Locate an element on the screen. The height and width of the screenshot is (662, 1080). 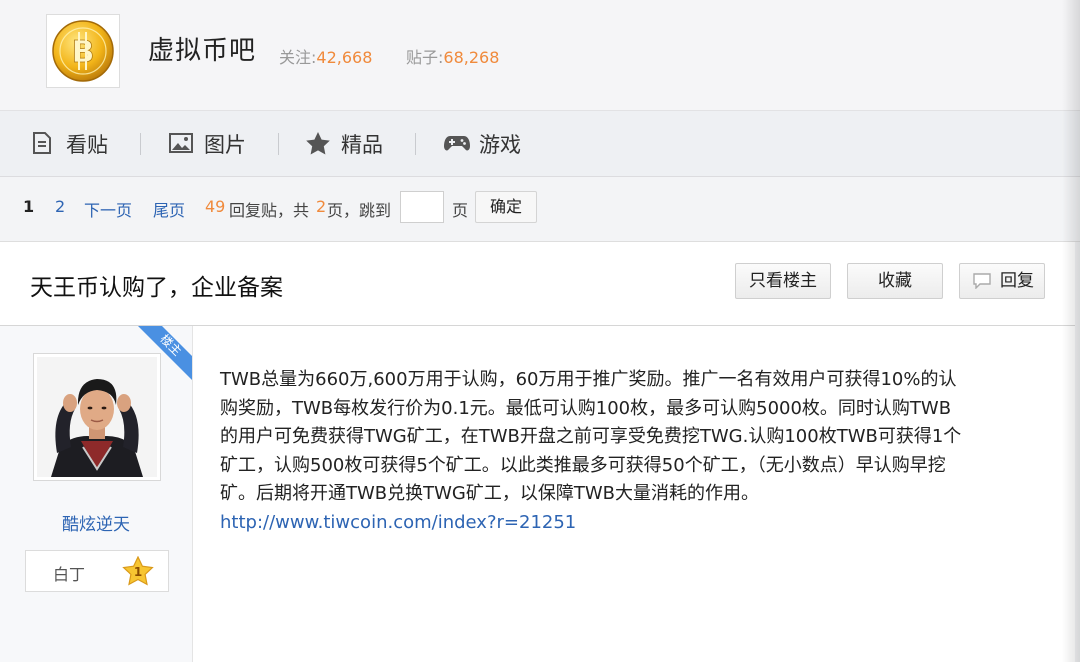
posts-label: 贴子: is located at coordinates (425, 57).